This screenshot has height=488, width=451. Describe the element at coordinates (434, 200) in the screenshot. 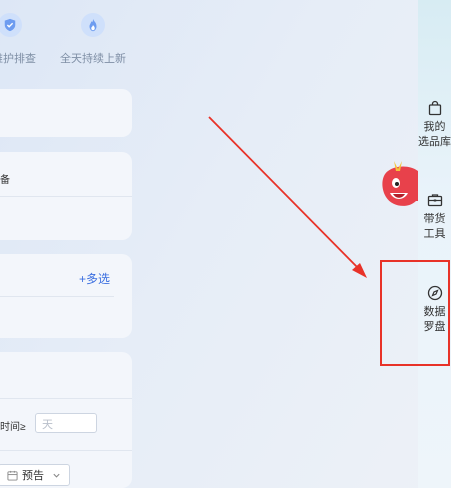

I see `toolbox-icon` at that location.